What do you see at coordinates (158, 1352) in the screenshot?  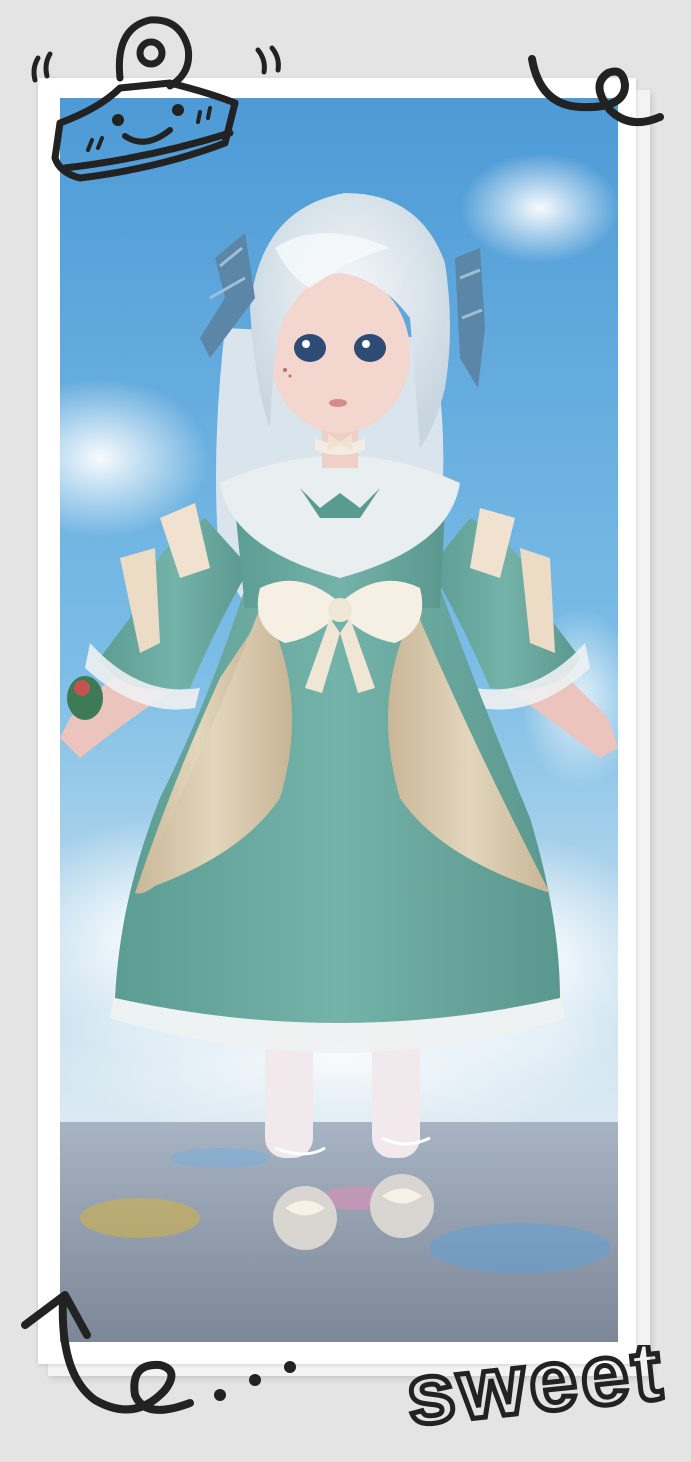 I see `arrow-doodle` at bounding box center [158, 1352].